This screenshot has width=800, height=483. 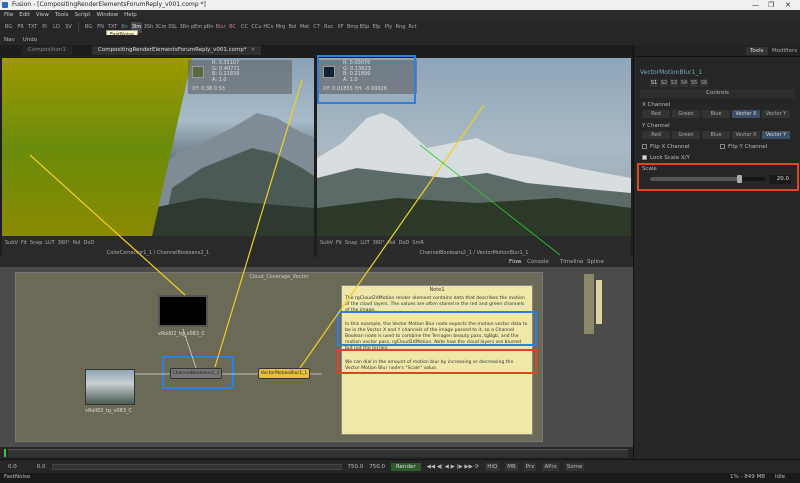 What do you see at coordinates (284, 373) in the screenshot?
I see `vector-motion-blur-node: VectorMotionBlur1_1` at bounding box center [284, 373].